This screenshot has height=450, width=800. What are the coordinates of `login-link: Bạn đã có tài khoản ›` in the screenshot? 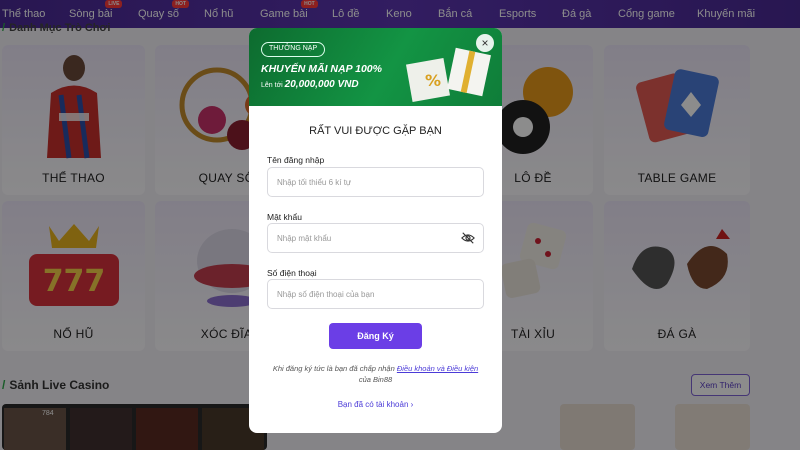 It's located at (375, 404).